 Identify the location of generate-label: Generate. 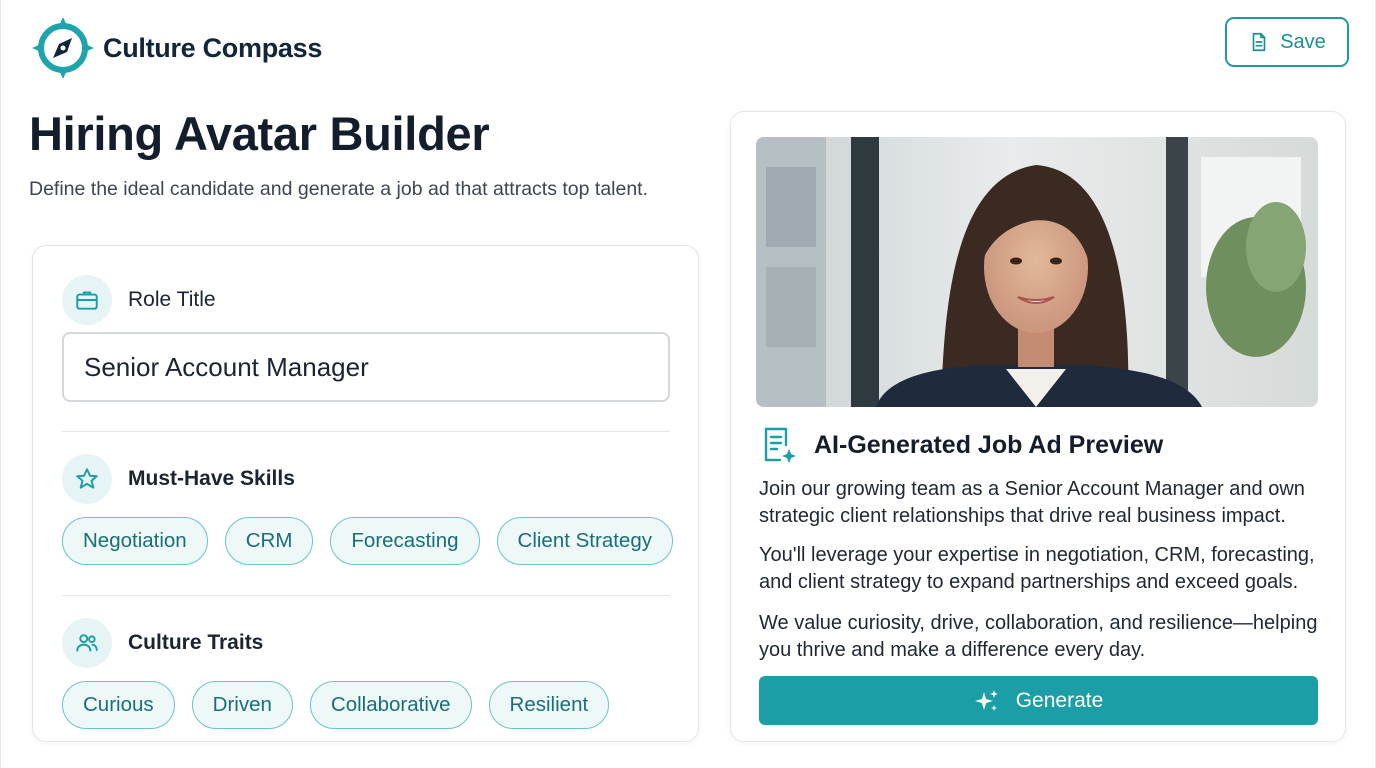
(1059, 700).